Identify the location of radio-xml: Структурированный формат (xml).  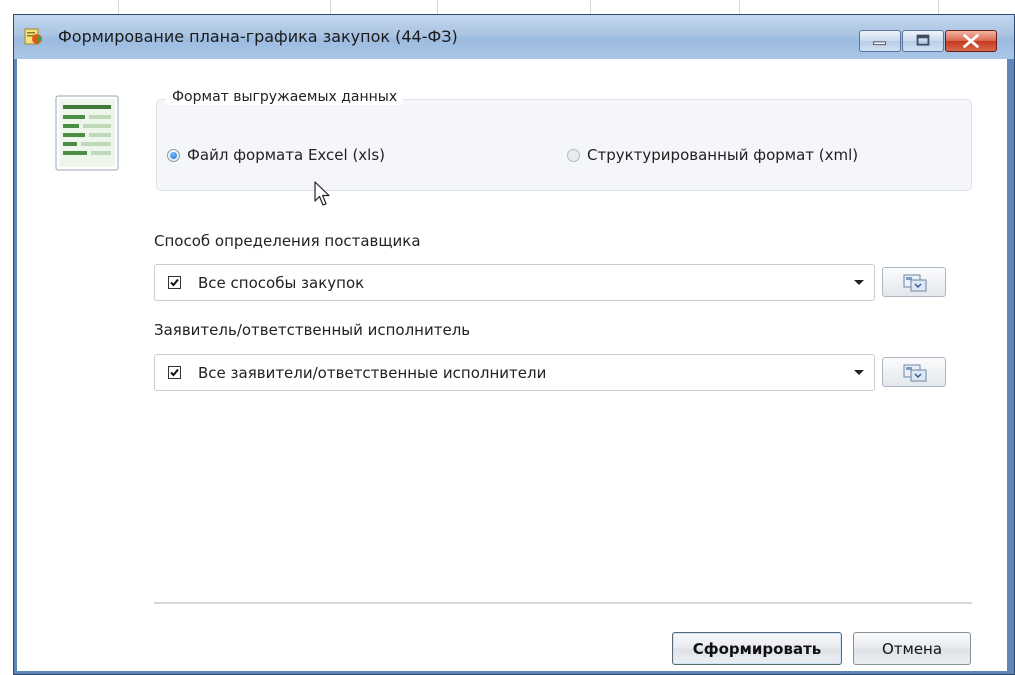
(712, 155).